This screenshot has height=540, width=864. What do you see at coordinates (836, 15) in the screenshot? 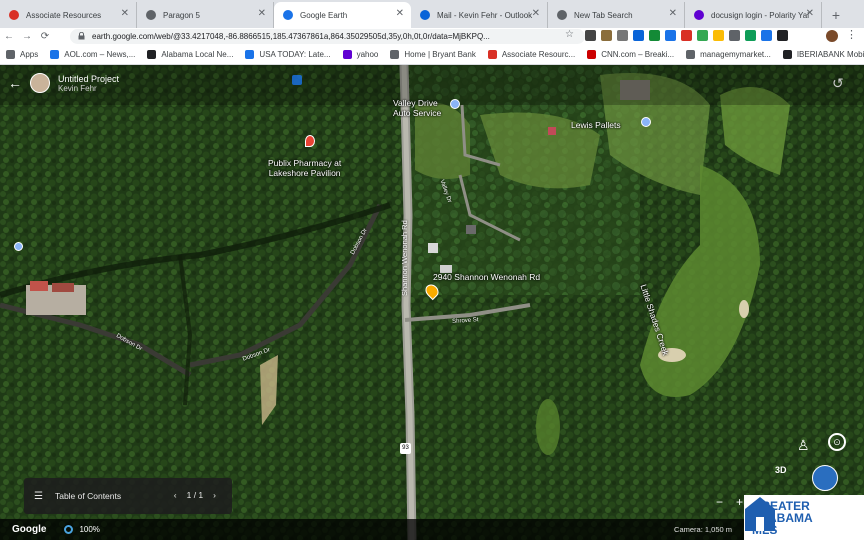
I see `new-tab-button: +` at bounding box center [836, 15].